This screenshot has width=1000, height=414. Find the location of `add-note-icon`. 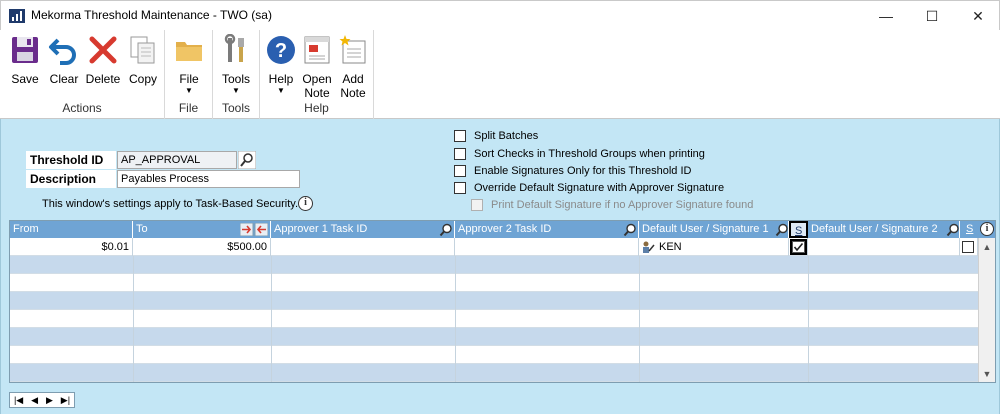

add-note-icon is located at coordinates (352, 49).